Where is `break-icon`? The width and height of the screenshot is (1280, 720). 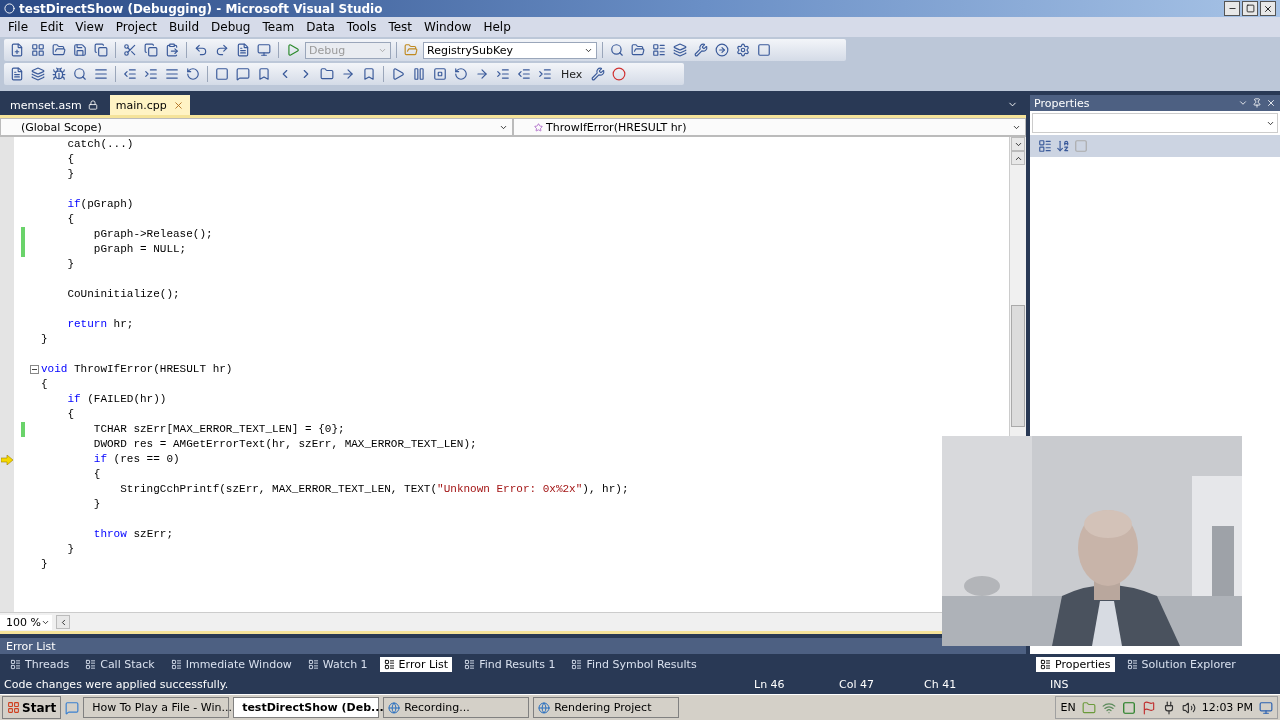
break-icon is located at coordinates (419, 74).